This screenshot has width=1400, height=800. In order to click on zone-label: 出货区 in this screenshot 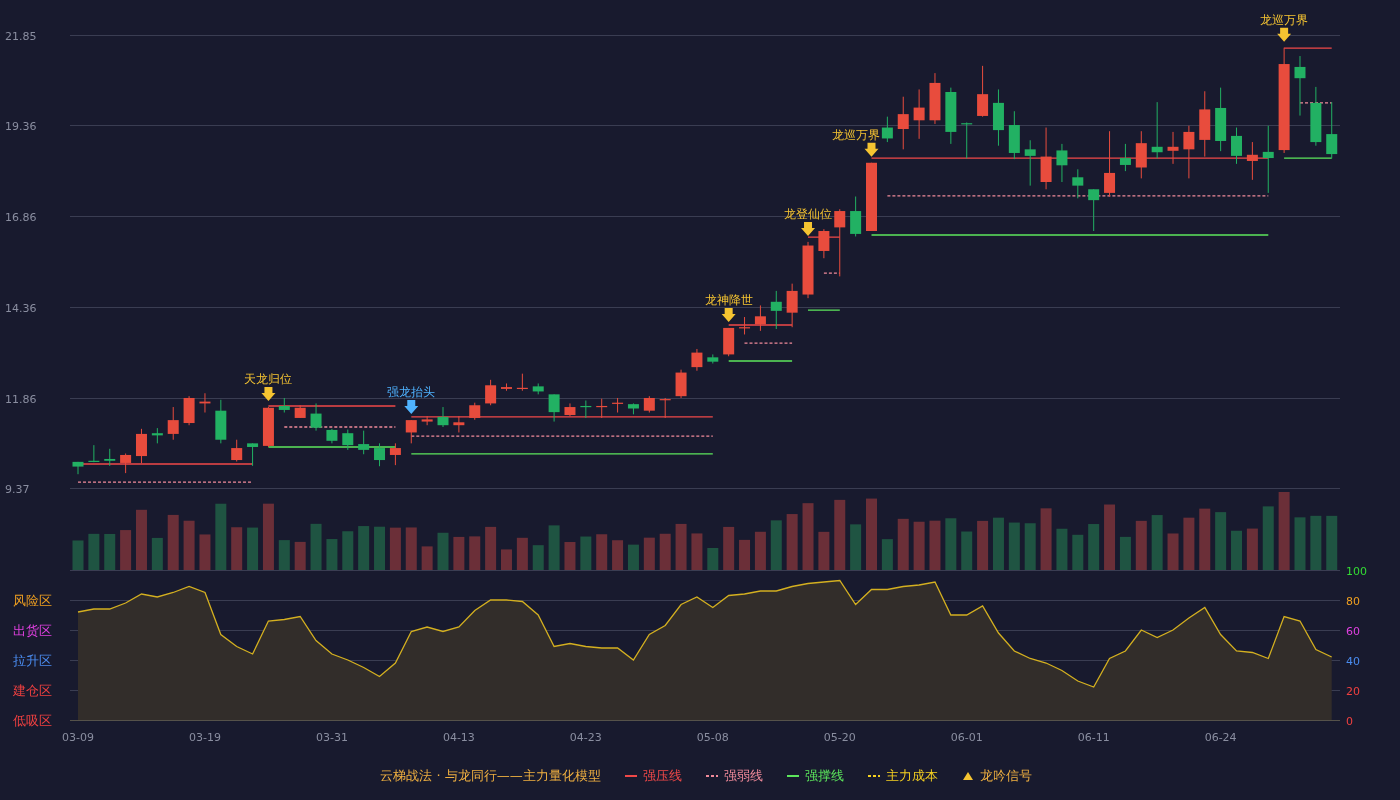, I will do `click(32, 630)`.